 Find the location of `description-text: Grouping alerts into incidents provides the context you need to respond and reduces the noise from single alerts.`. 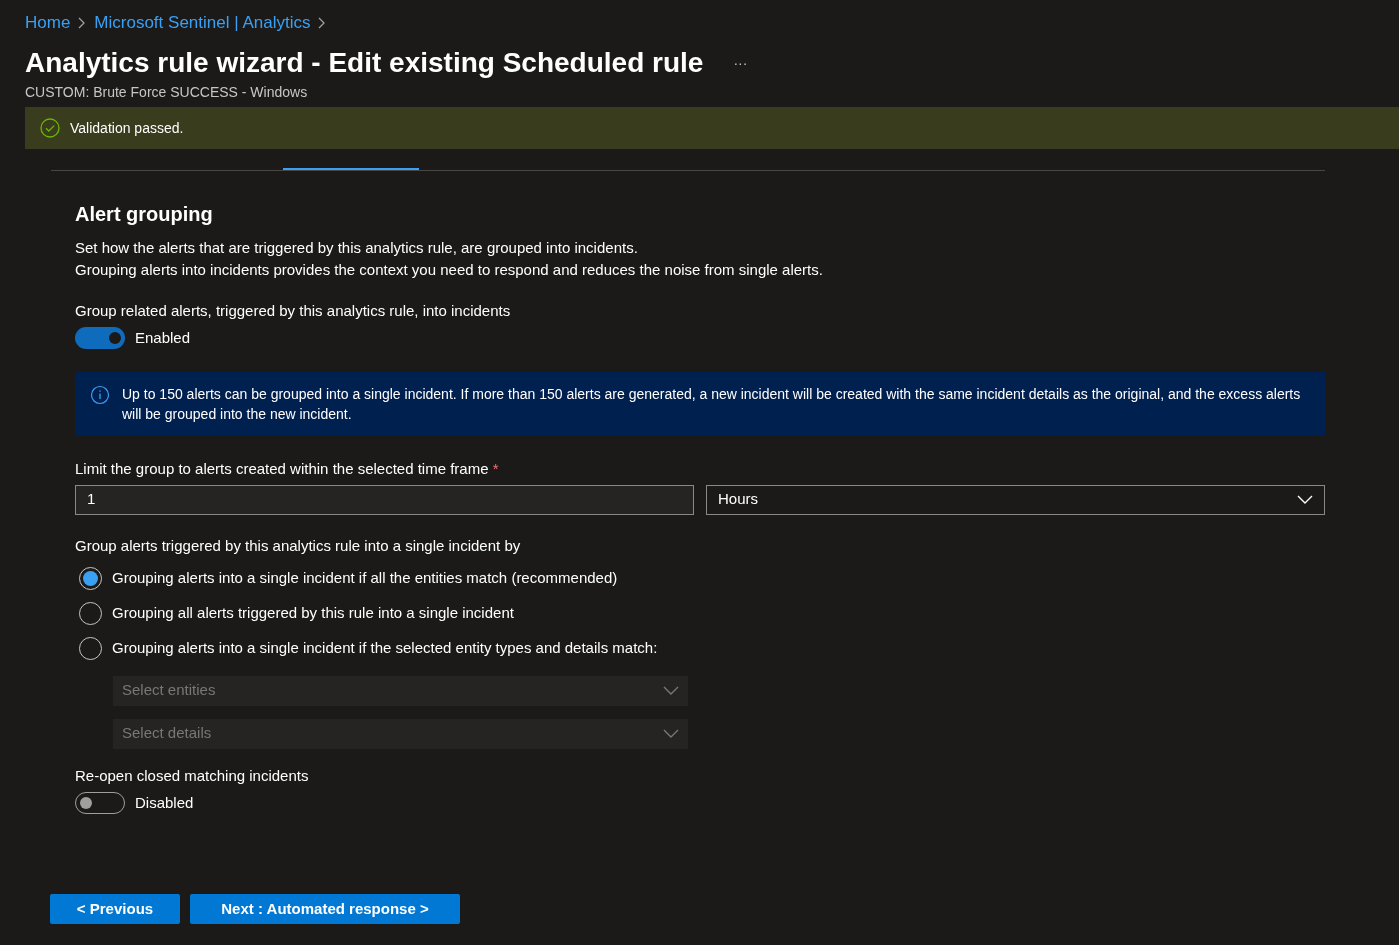

description-text: Grouping alerts into incidents provides the context you need to respond and reduces the noise from single alerts. is located at coordinates (449, 270).